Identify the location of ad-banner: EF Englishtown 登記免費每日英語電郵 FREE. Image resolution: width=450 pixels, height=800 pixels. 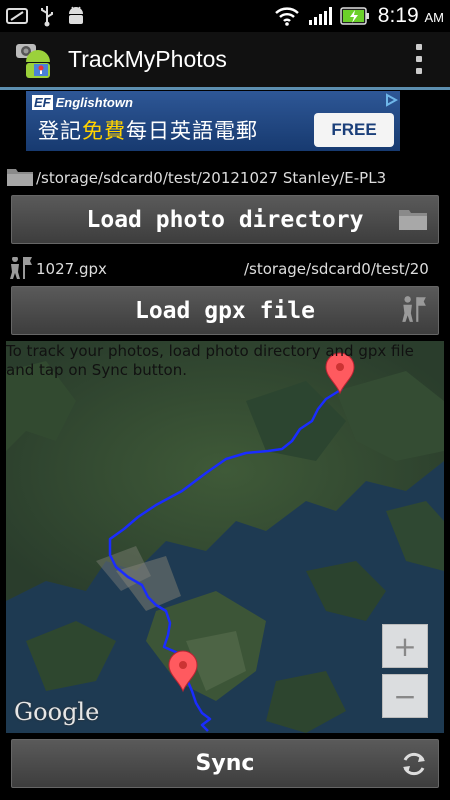
(213, 121).